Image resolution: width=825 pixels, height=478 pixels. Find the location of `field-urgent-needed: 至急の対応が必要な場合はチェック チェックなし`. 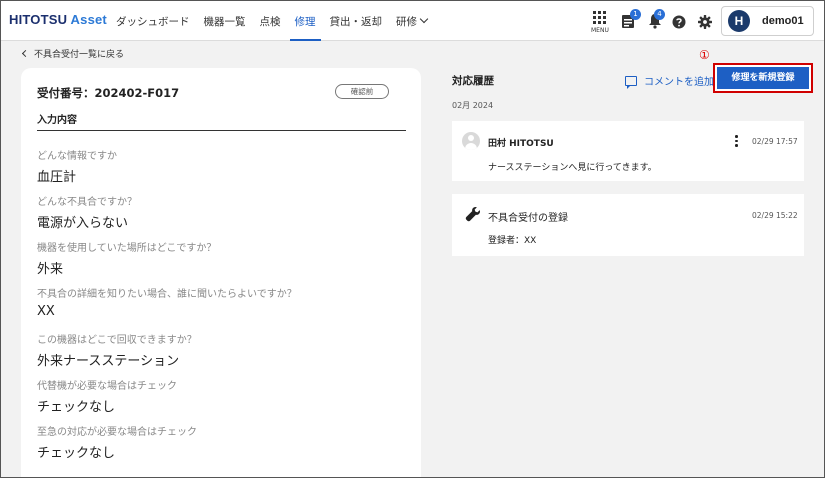

field-urgent-needed: 至急の対応が必要な場合はチェック チェックなし is located at coordinates (117, 442).